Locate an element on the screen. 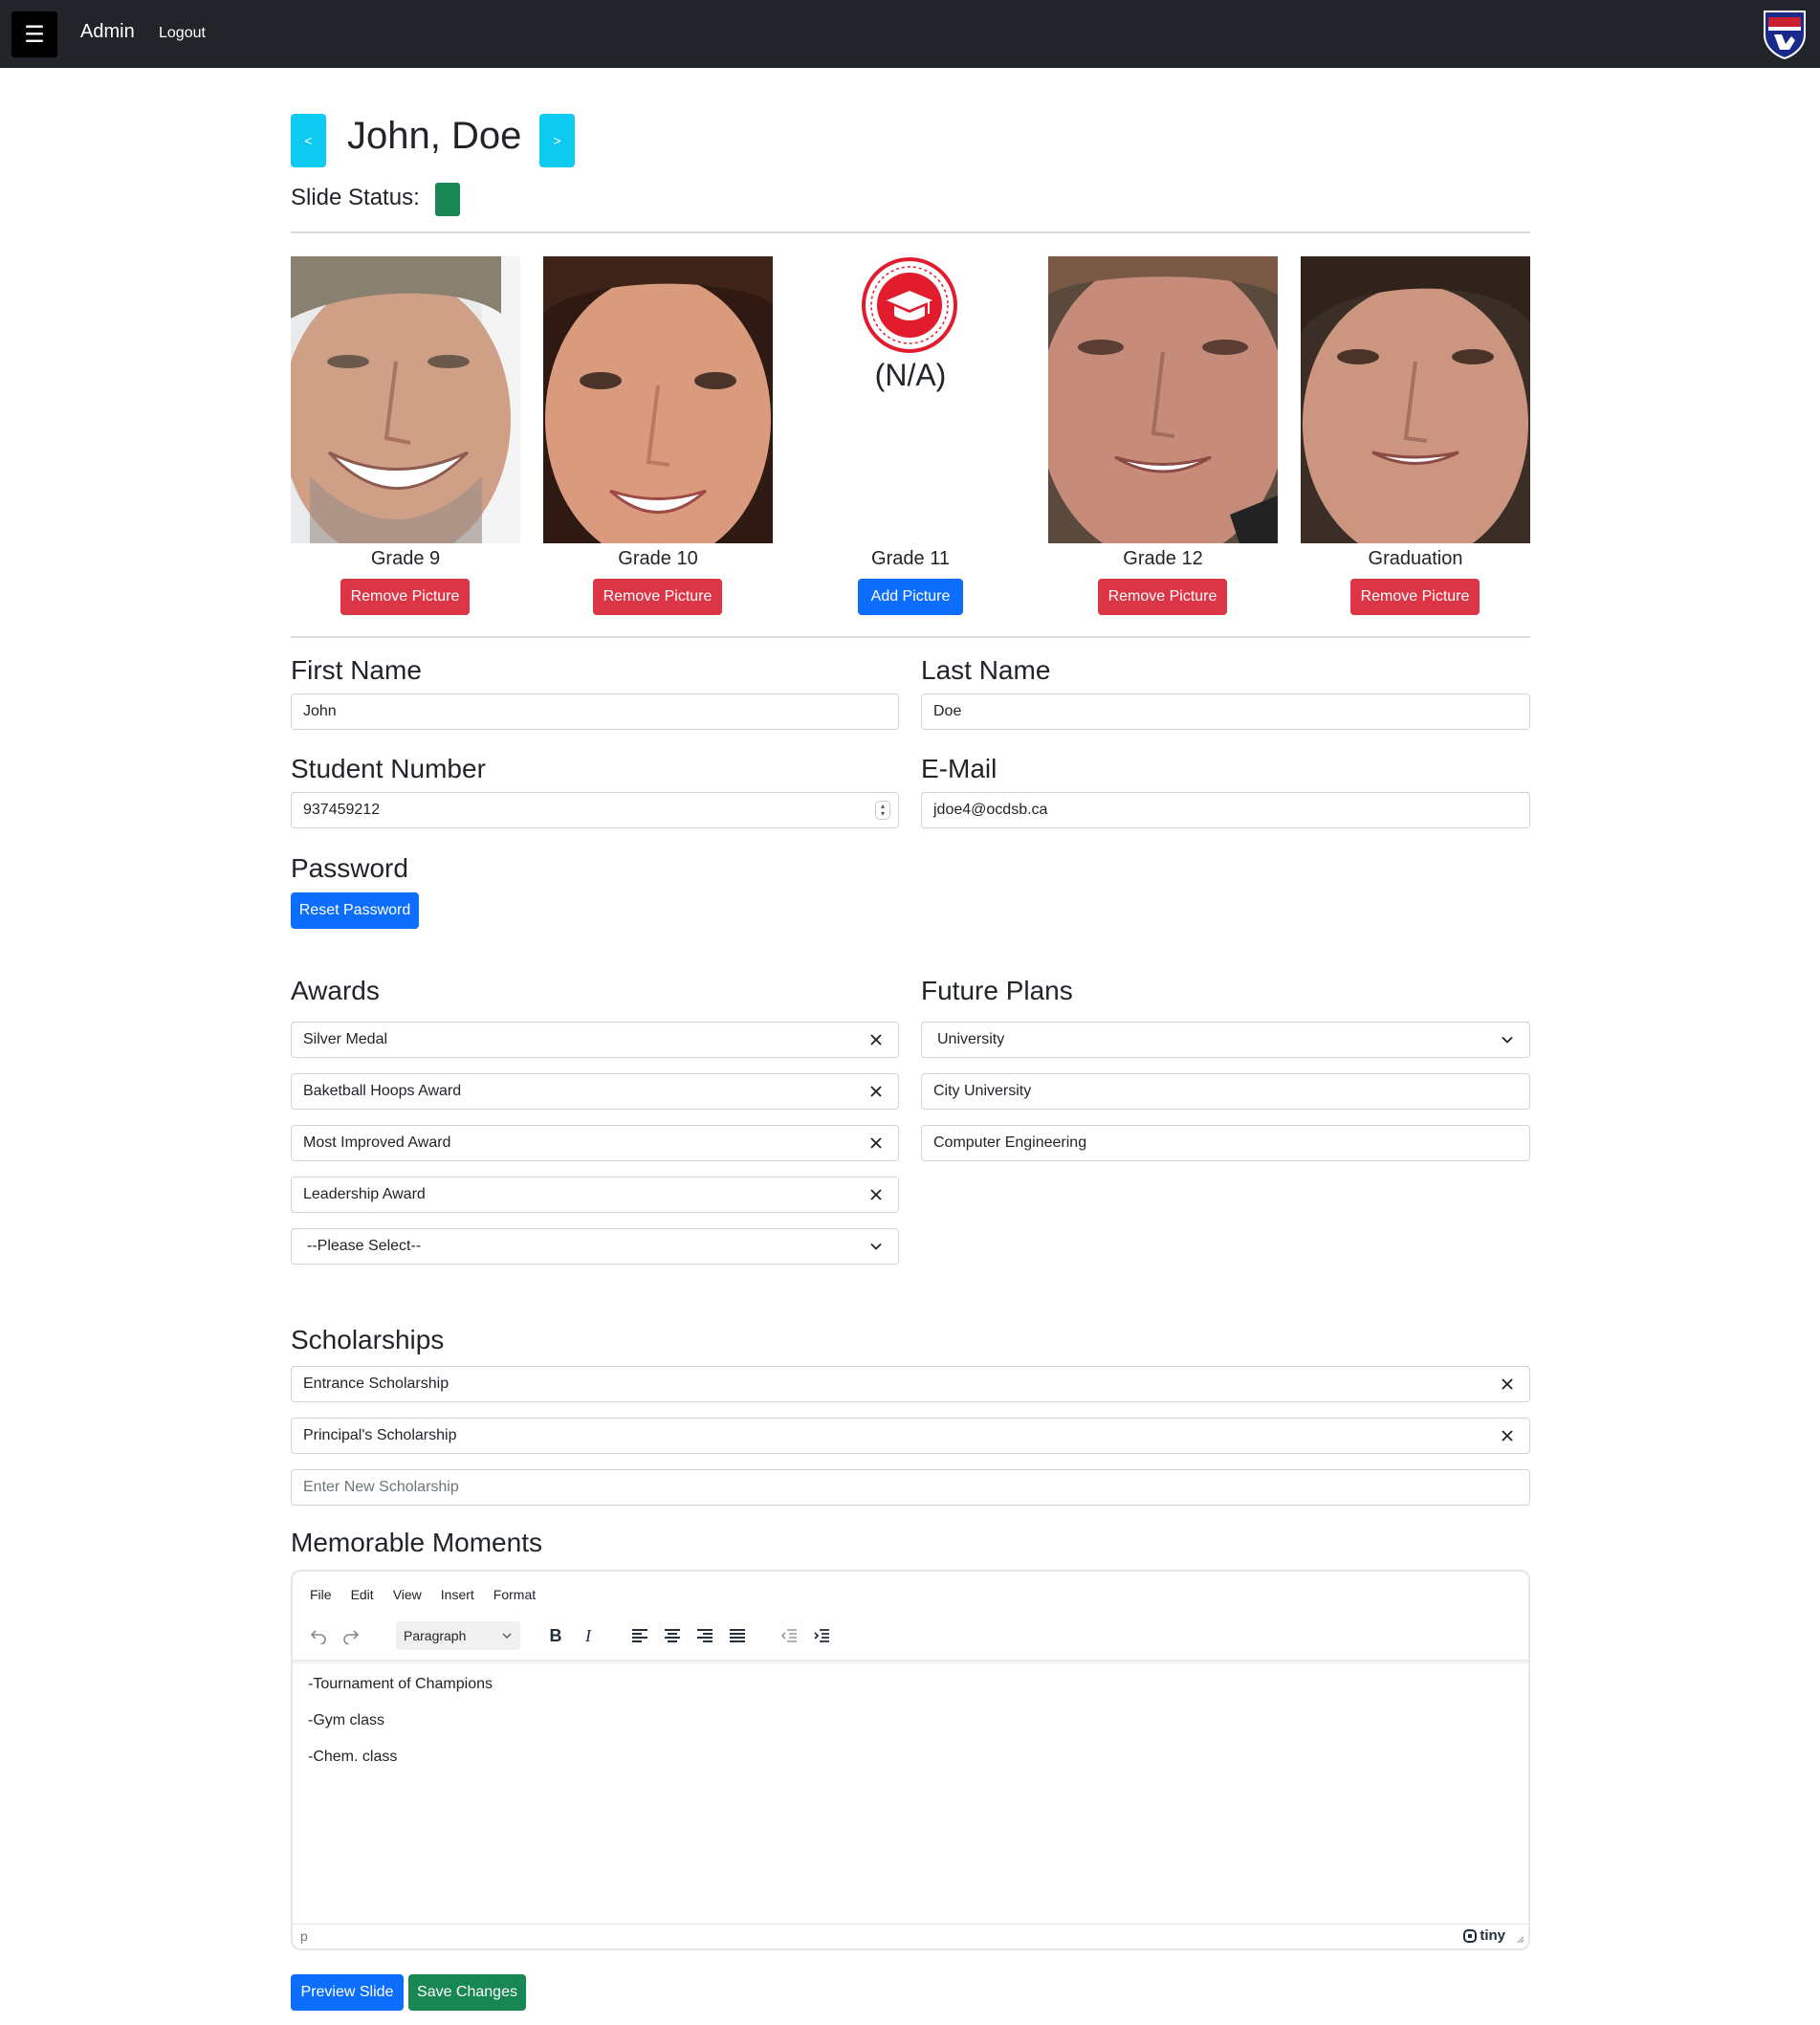  next-student-button: > is located at coordinates (557, 140).